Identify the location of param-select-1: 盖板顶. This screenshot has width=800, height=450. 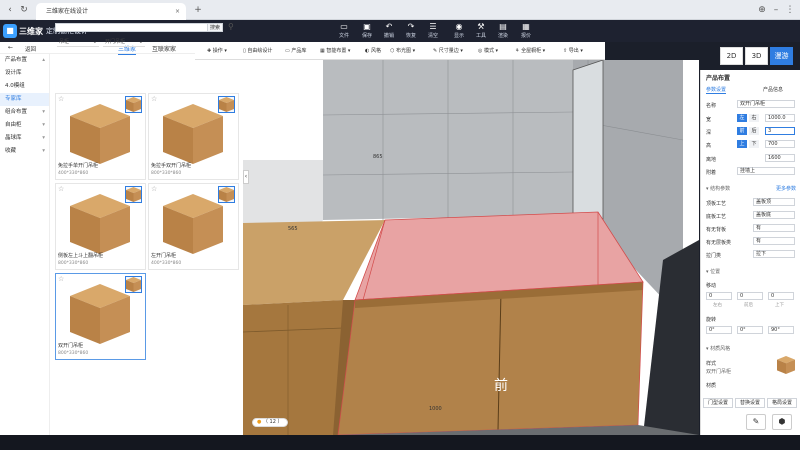
(774, 202).